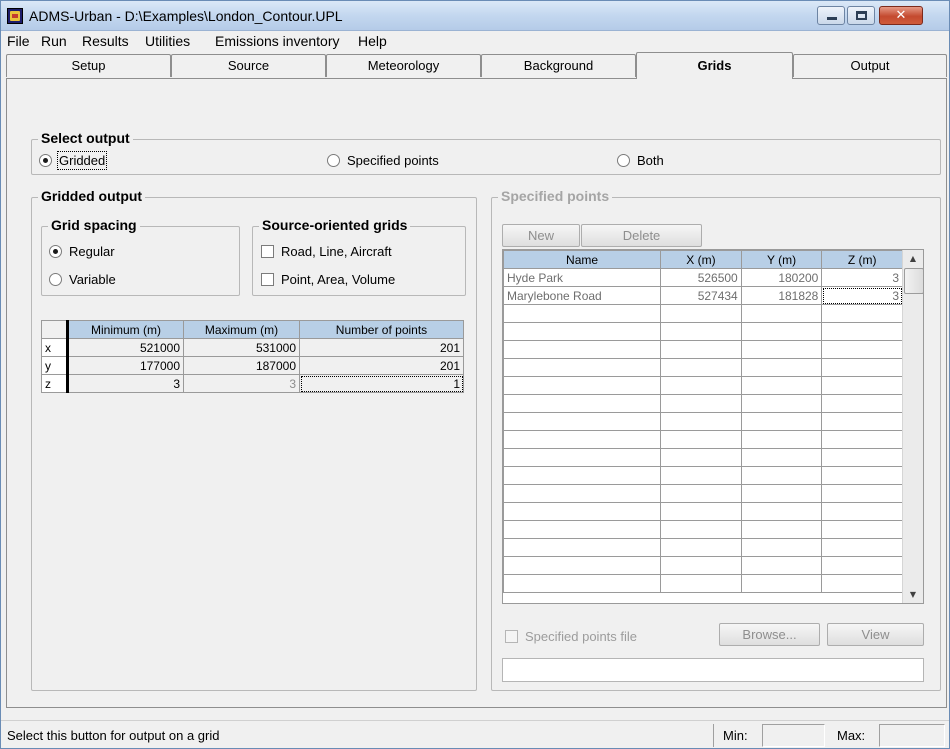 This screenshot has height=749, width=950. I want to click on scroll-down-icon: ▼, so click(913, 594).